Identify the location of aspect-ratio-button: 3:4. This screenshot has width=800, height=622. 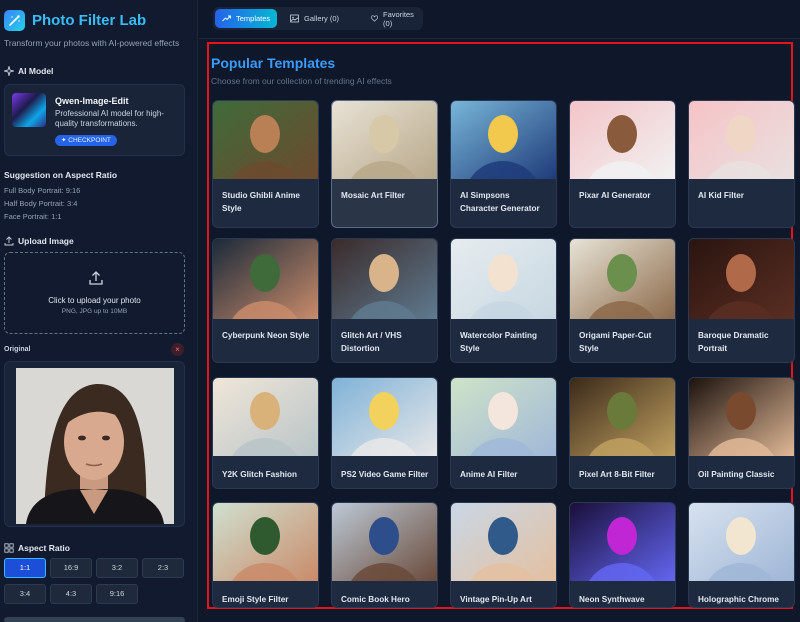
(25, 594).